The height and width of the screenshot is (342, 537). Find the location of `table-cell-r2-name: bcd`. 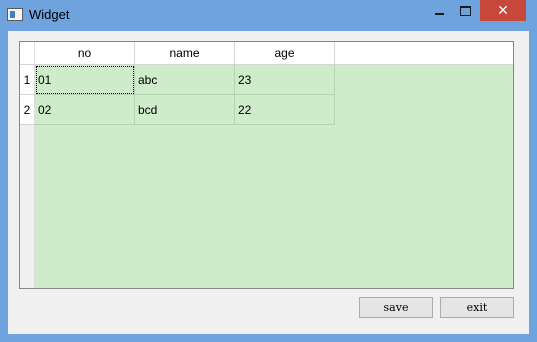

table-cell-r2-name: bcd is located at coordinates (185, 110).